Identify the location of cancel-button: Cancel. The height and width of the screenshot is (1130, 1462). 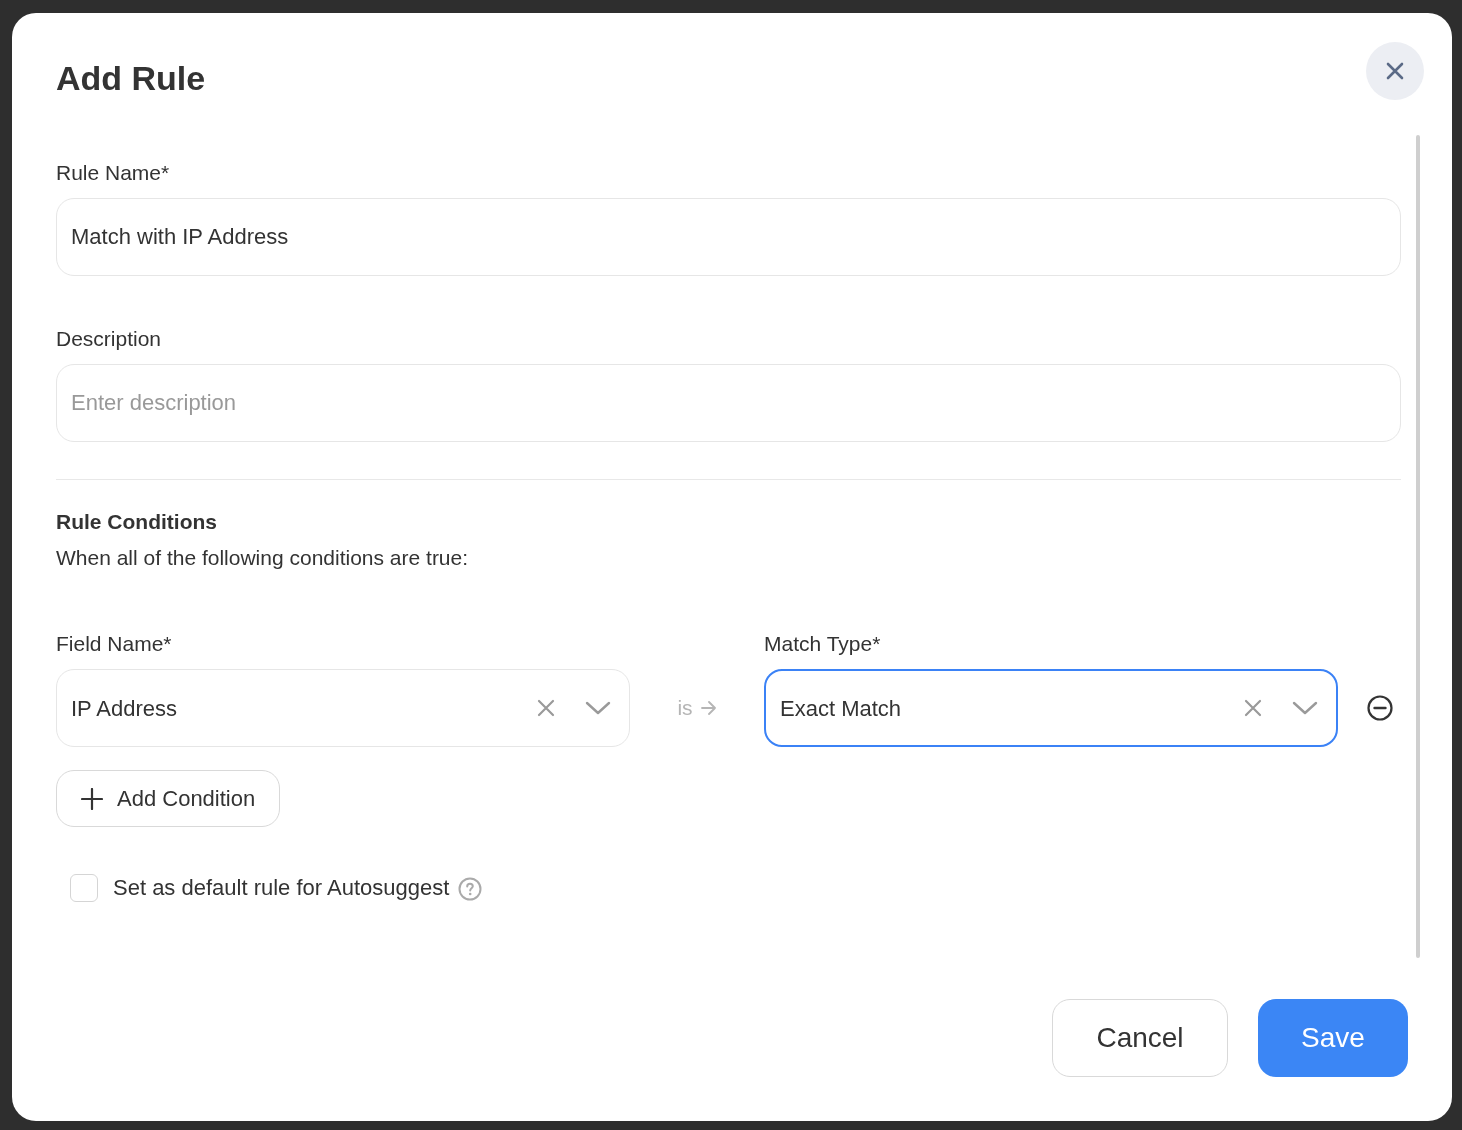
(1140, 1038).